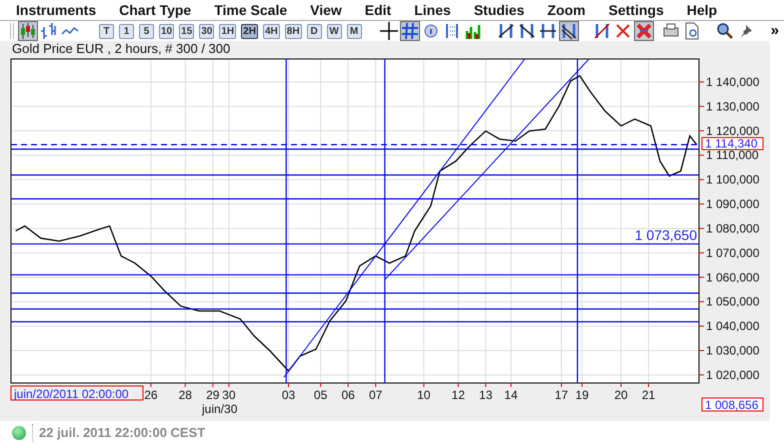 This screenshot has height=444, width=784. Describe the element at coordinates (733, 106) in the screenshot. I see `y-axis-label: 1 130,000` at that location.